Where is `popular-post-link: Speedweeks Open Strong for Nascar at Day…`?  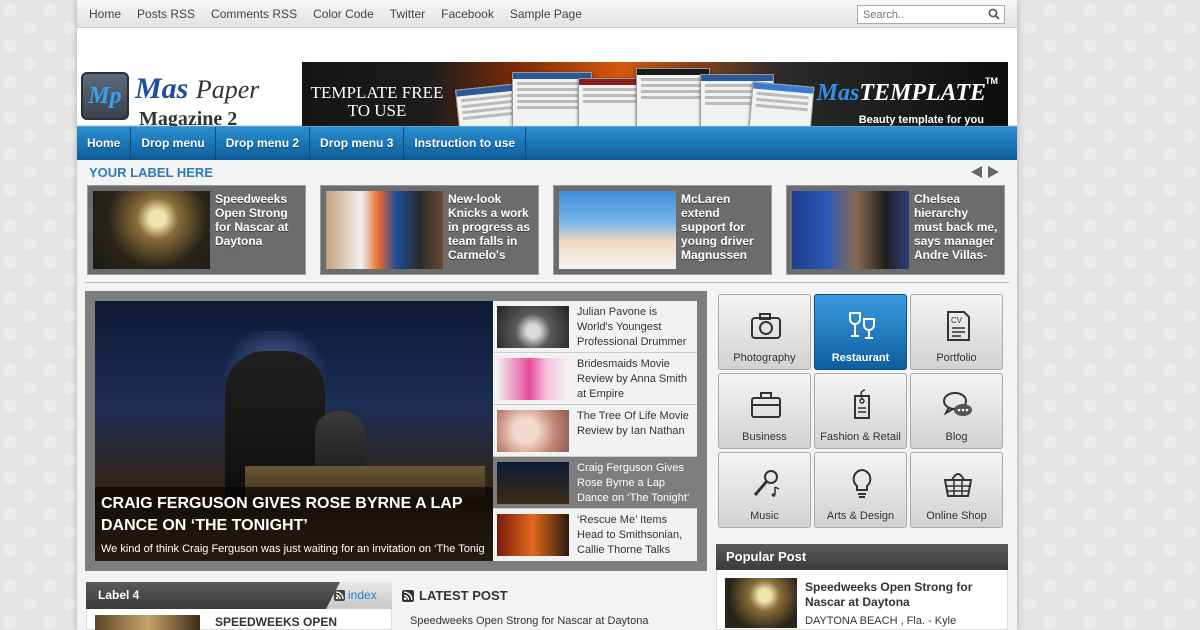 popular-post-link: Speedweeks Open Strong for Nascar at Day… is located at coordinates (906, 595).